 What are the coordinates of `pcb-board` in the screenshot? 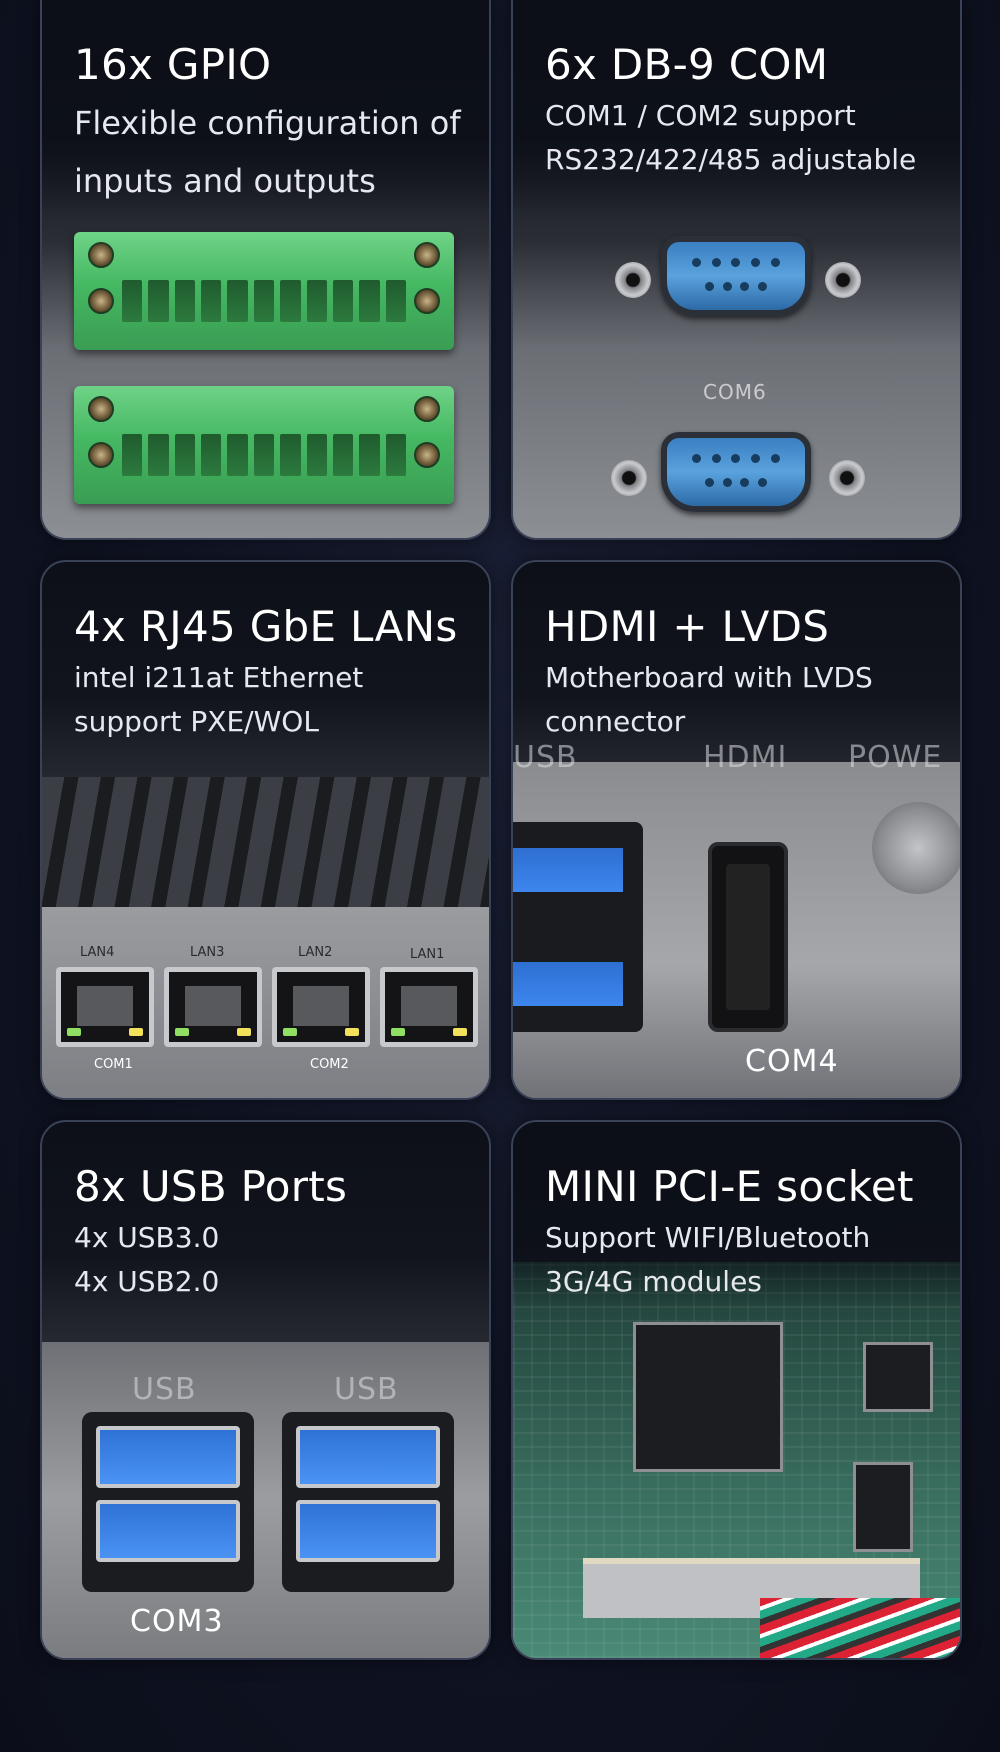 It's located at (736, 1460).